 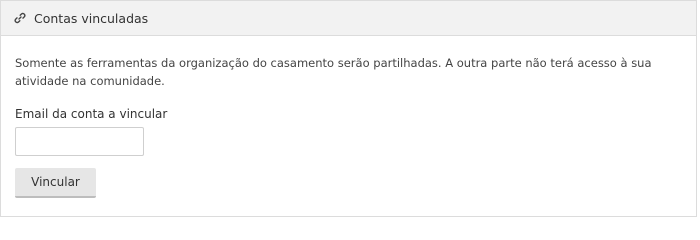 What do you see at coordinates (91, 18) in the screenshot?
I see `panel-title: Contas vinculadas` at bounding box center [91, 18].